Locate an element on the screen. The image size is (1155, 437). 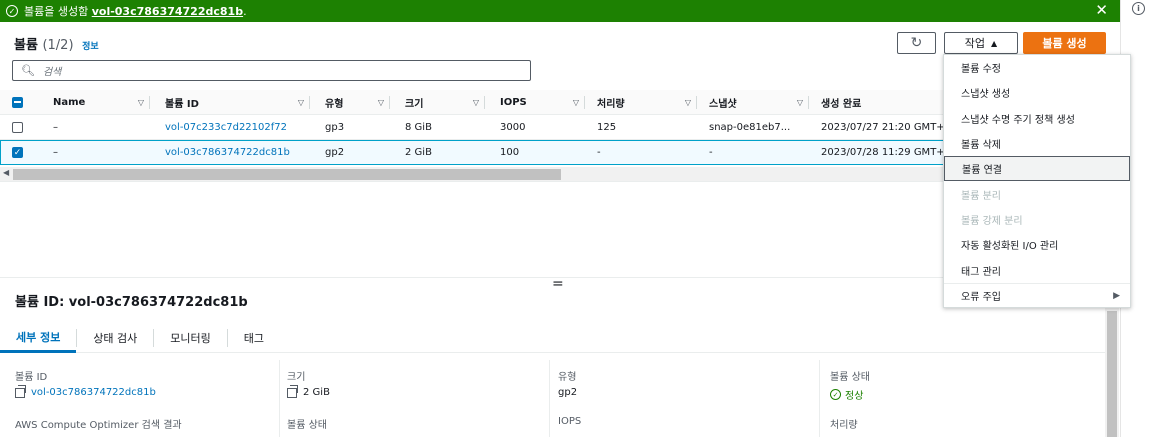
menu-item-fault-injection: 오류 주입 ▶ is located at coordinates (1037, 295).